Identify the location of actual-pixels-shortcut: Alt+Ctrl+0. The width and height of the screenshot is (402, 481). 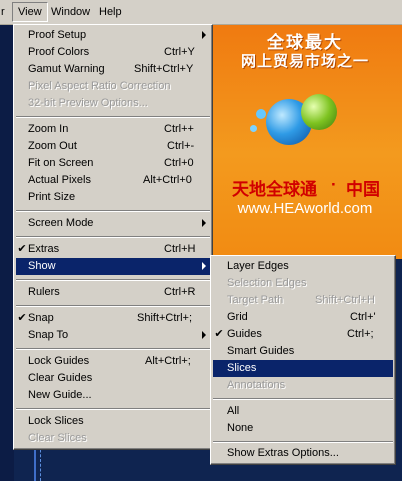
(167, 180).